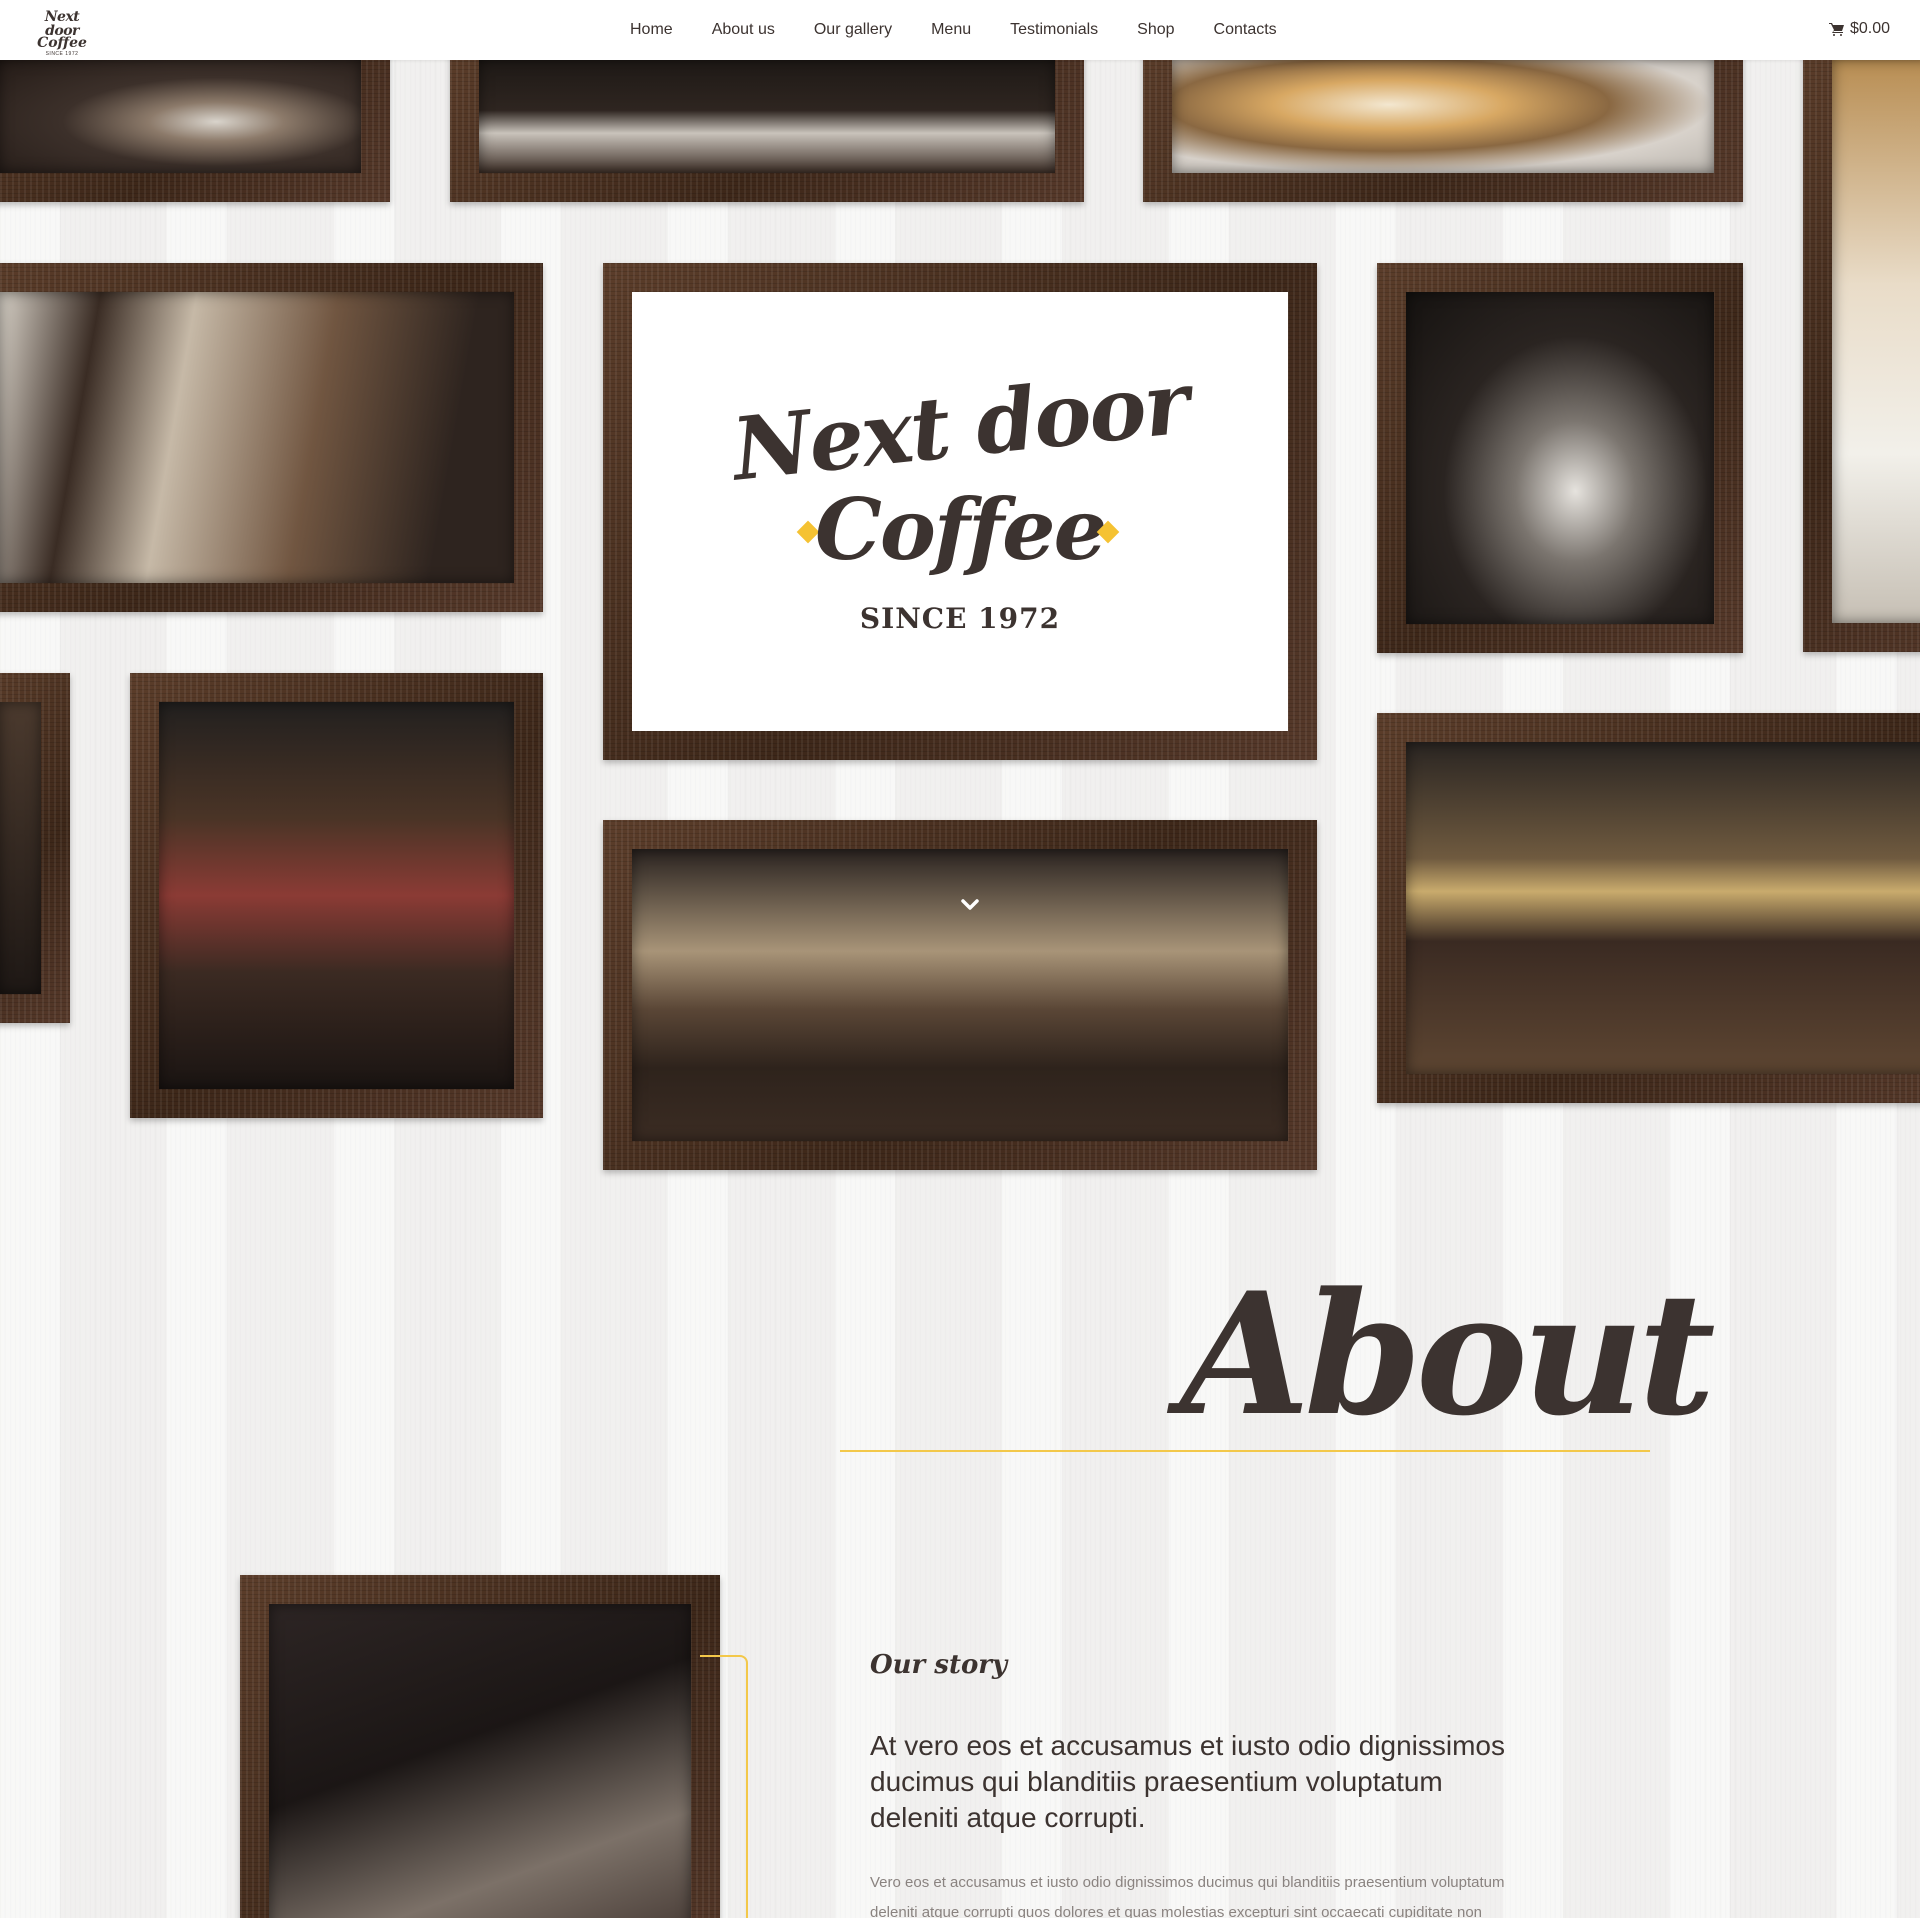 Image resolution: width=1920 pixels, height=1918 pixels. I want to click on gallery-frame-pastry, so click(960, 995).